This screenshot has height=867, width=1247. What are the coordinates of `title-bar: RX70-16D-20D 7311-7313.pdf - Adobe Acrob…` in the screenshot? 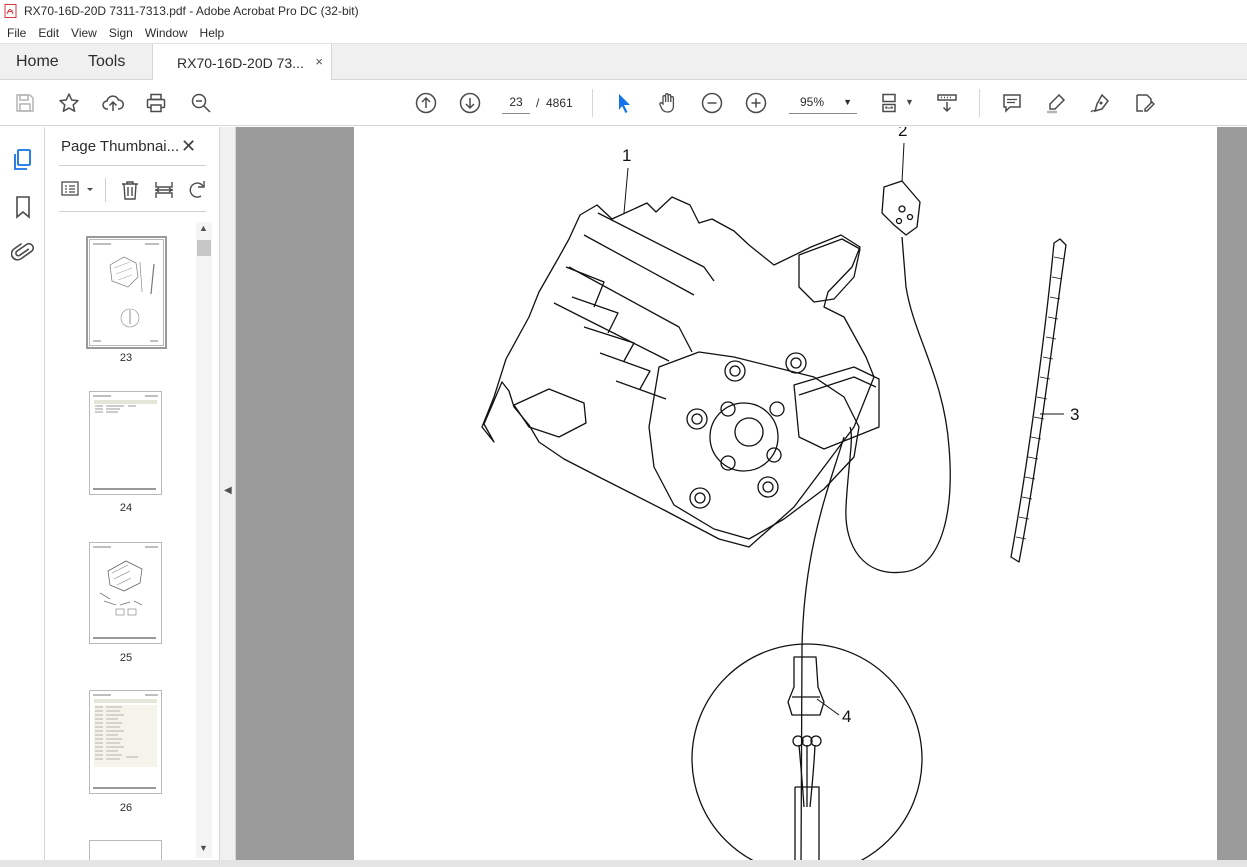 It's located at (623, 11).